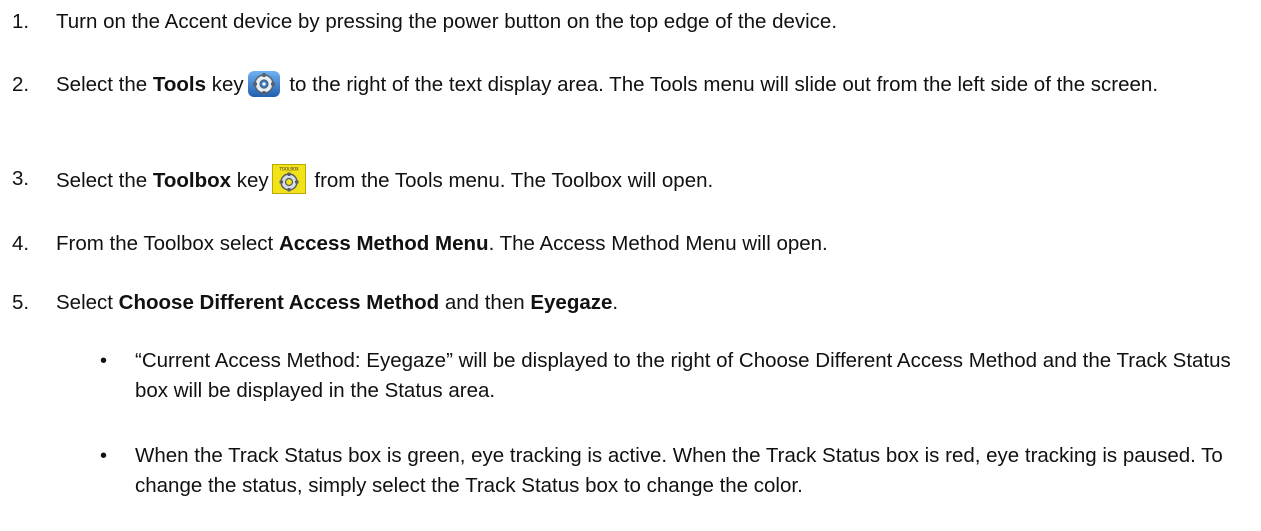 This screenshot has height=531, width=1261. Describe the element at coordinates (288, 169) in the screenshot. I see `toolbox-icon-caption: TOOLBOX` at that location.